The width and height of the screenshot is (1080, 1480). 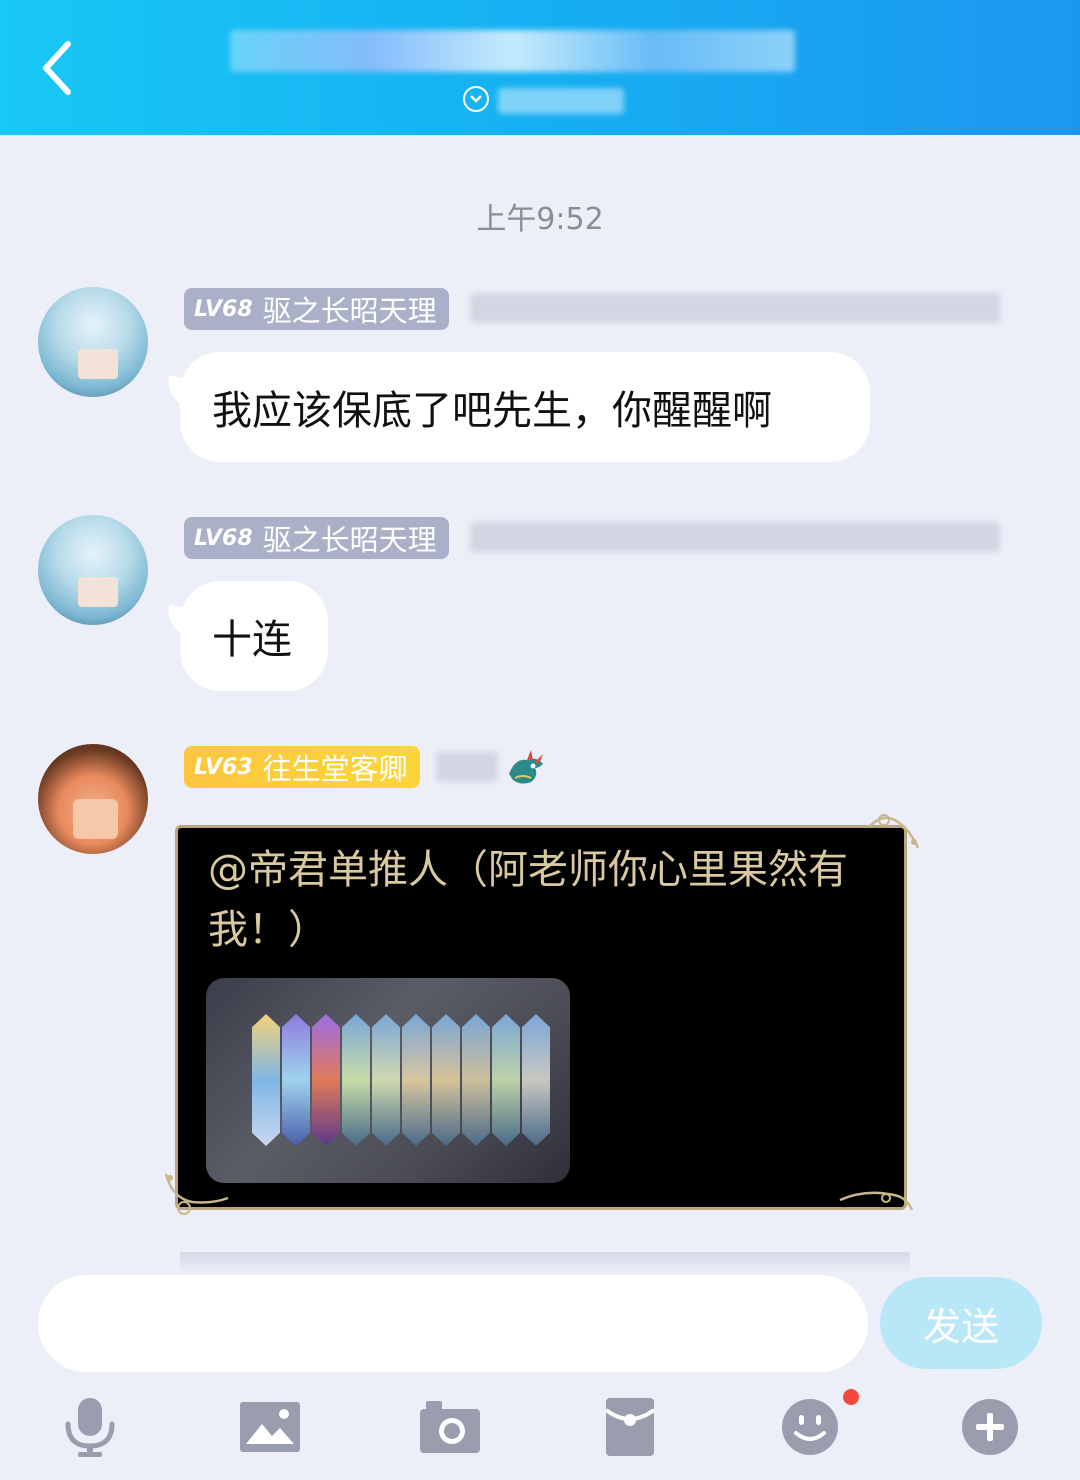 What do you see at coordinates (545, 1263) in the screenshot?
I see `message-divider-shadow` at bounding box center [545, 1263].